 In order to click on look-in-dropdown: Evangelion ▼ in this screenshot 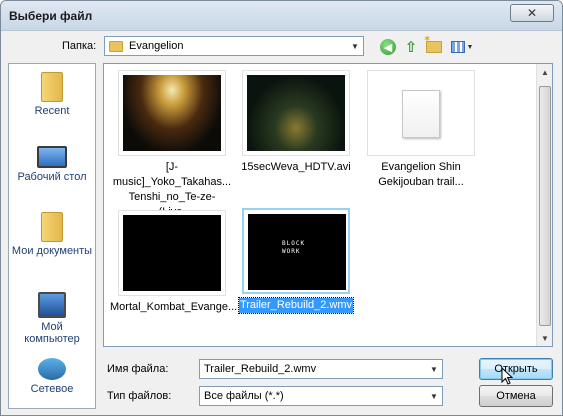, I will do `click(234, 46)`.